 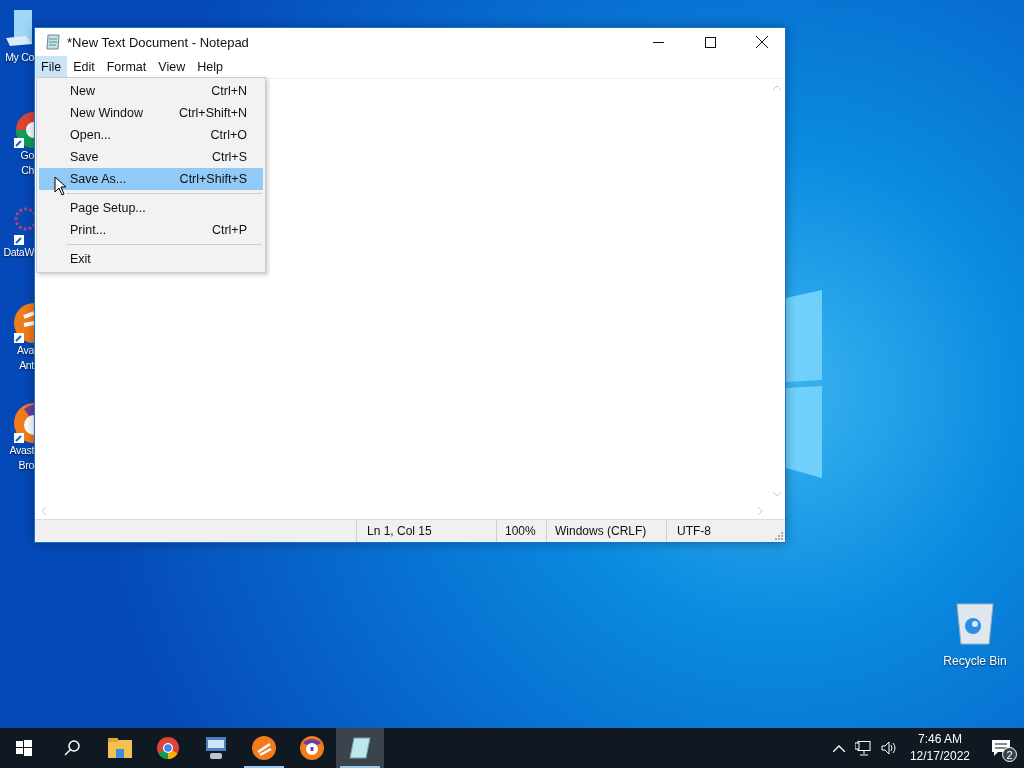 What do you see at coordinates (126, 67) in the screenshot?
I see `menu-item: Format` at bounding box center [126, 67].